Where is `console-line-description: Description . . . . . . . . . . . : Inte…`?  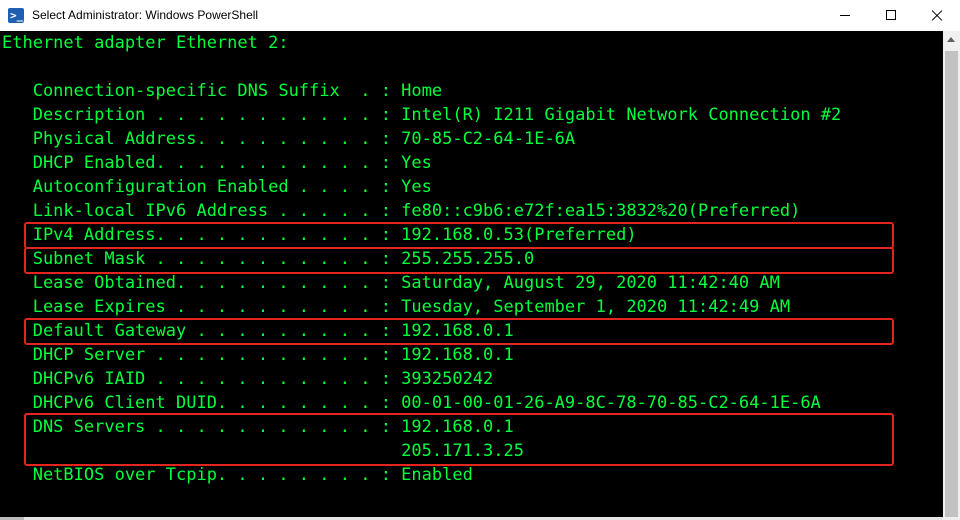
console-line-description: Description . . . . . . . . . . . : Inte… is located at coordinates (422, 115).